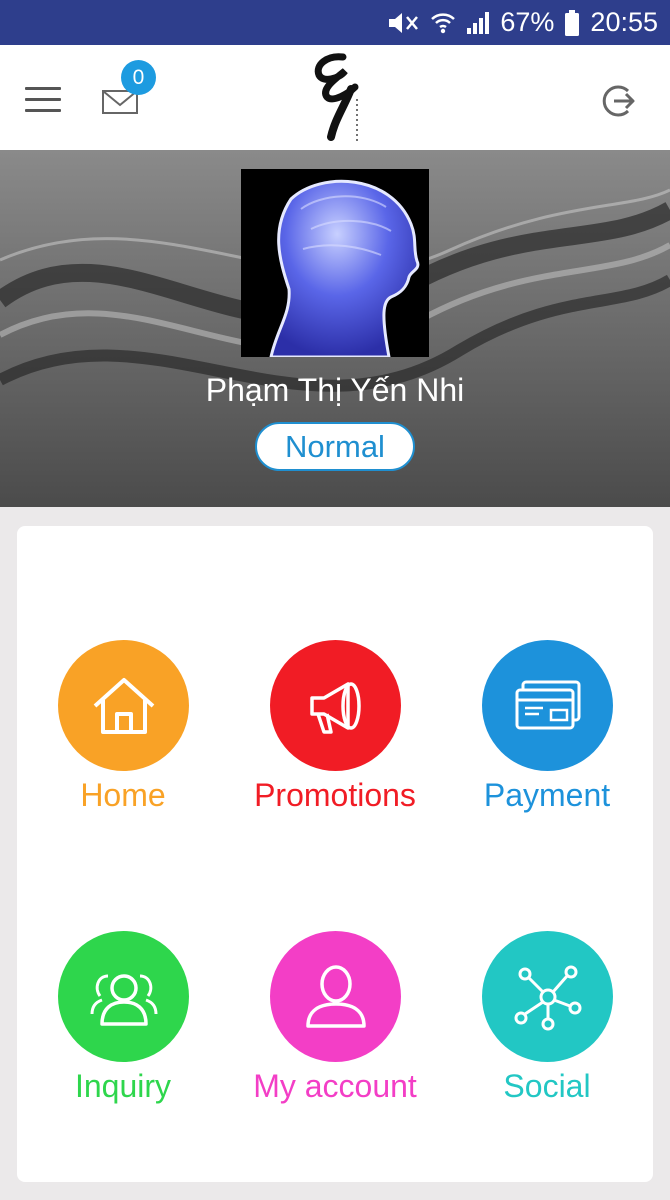 This screenshot has width=670, height=1200. I want to click on home-icon, so click(123, 705).